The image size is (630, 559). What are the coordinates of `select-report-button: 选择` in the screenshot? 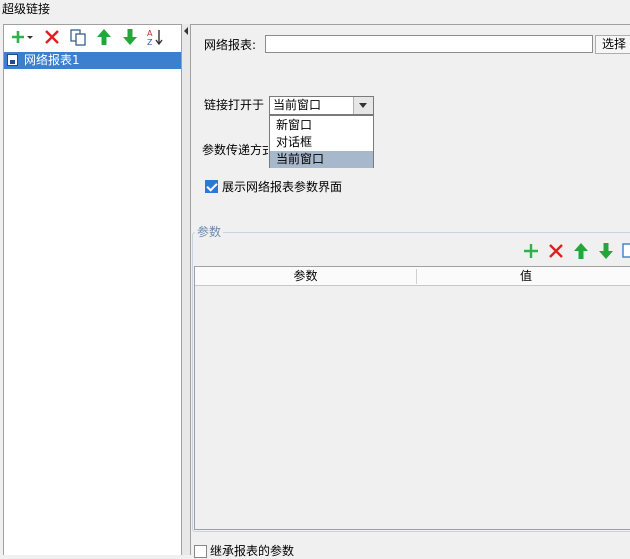 It's located at (612, 44).